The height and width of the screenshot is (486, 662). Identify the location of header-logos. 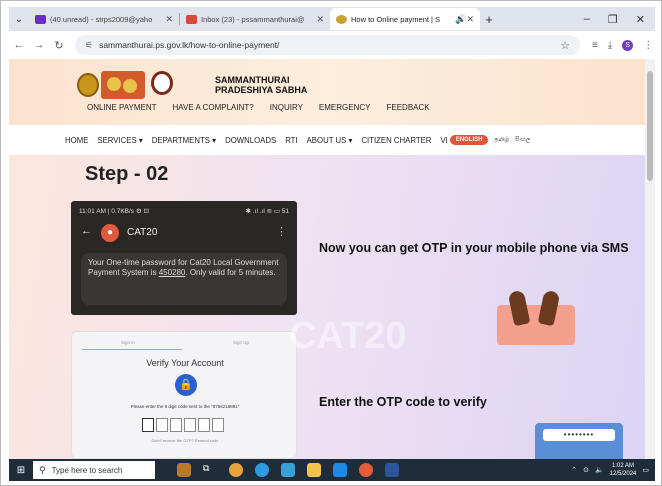
(132, 85).